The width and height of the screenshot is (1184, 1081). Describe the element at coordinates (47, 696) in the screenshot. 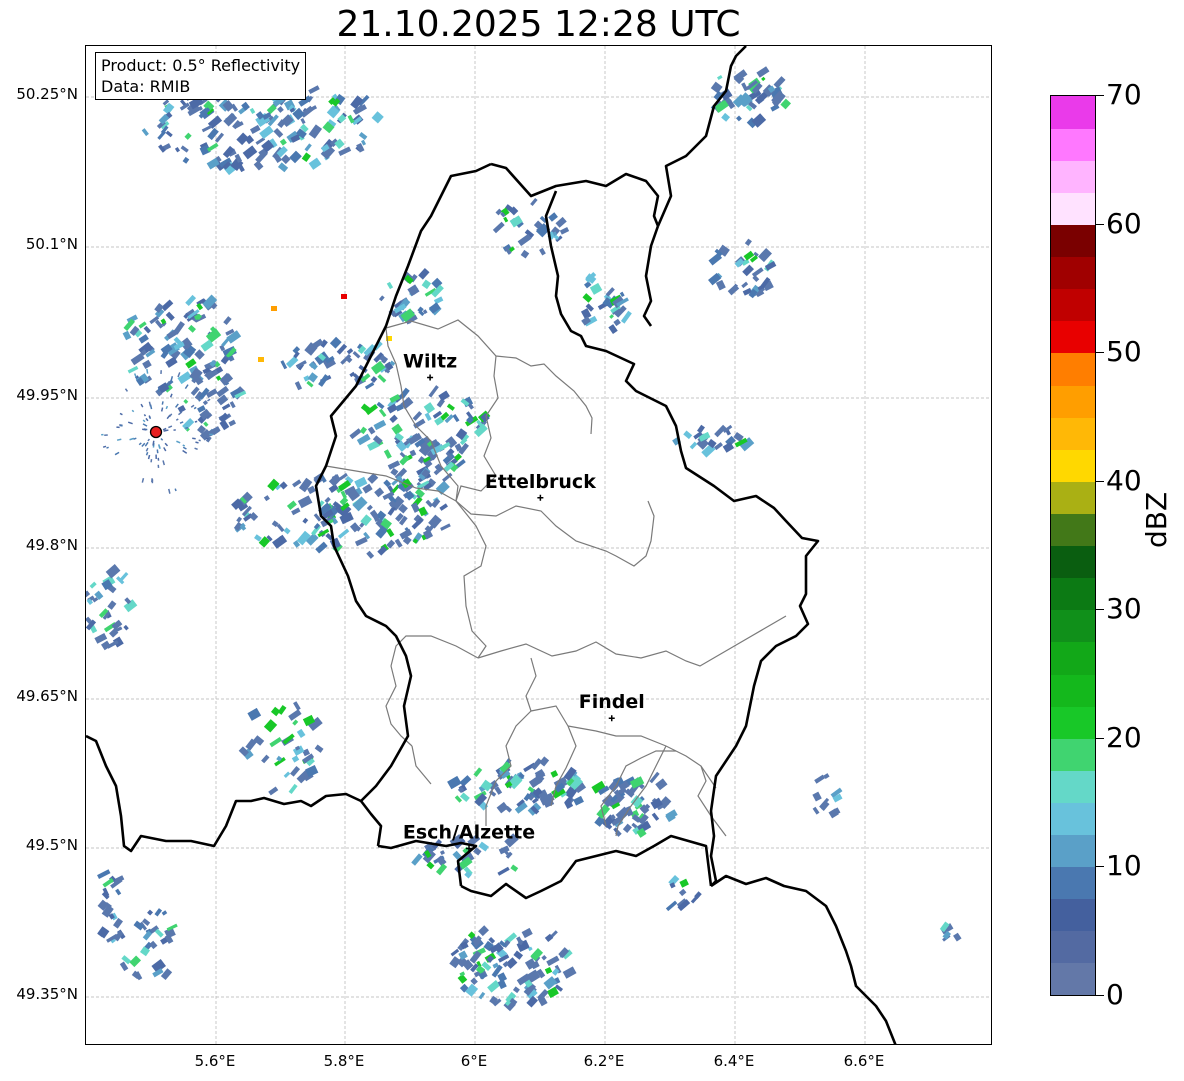

I see `lat-label: 49.65°N` at that location.